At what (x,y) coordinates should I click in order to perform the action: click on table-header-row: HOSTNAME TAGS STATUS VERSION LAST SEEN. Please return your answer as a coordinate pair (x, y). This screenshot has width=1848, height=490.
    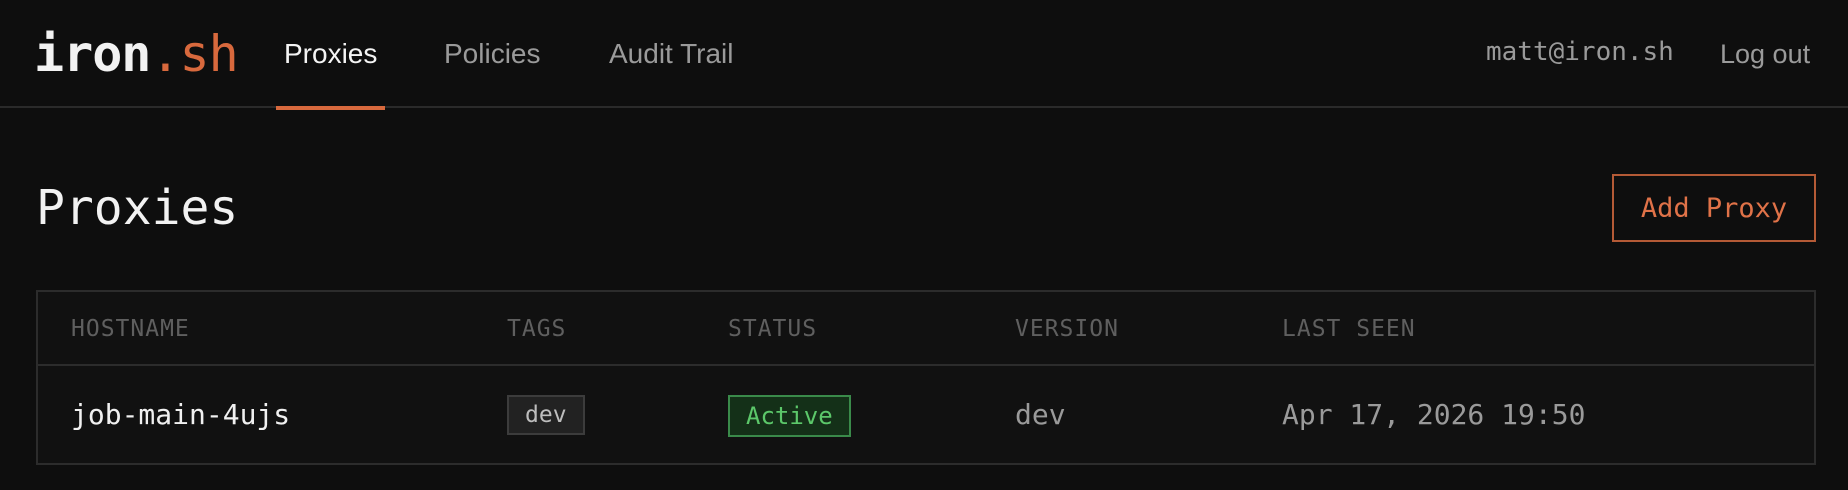
    Looking at the image, I should click on (926, 329).